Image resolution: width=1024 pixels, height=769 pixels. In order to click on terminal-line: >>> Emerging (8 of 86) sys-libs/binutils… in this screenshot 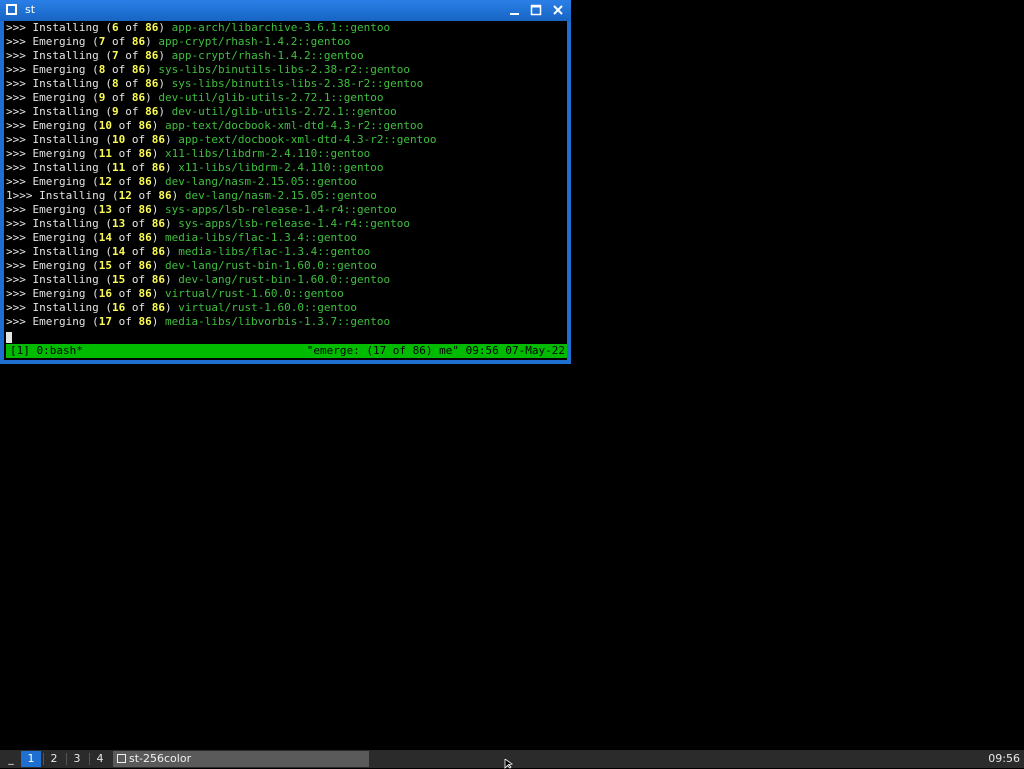, I will do `click(221, 70)`.